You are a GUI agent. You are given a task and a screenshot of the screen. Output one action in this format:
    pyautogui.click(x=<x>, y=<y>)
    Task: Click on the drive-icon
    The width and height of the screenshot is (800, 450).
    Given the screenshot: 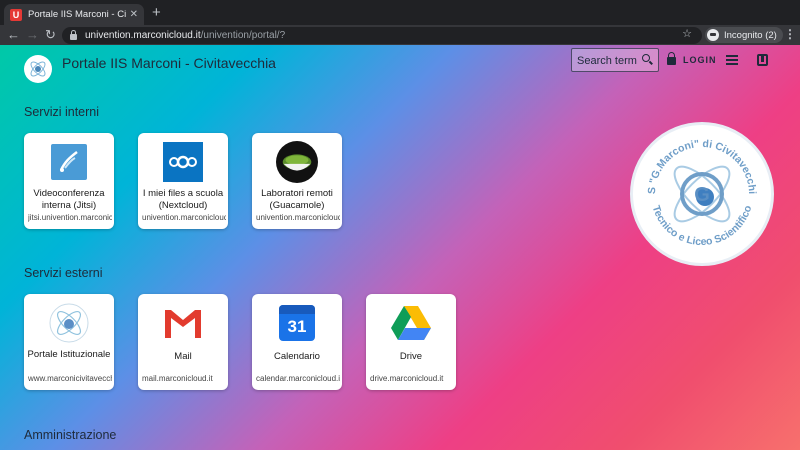 What is the action you would take?
    pyautogui.click(x=411, y=323)
    